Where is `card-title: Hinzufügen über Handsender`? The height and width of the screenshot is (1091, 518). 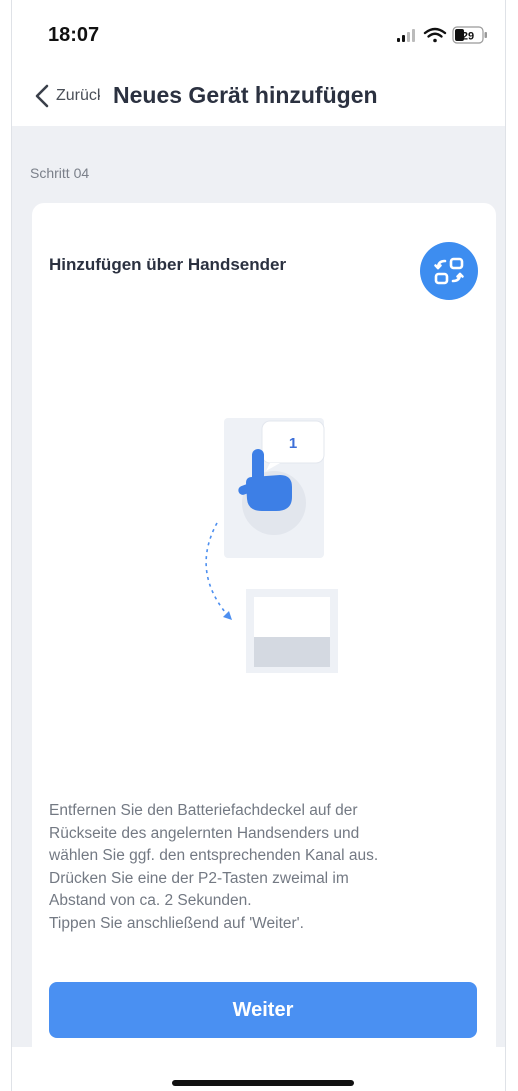 card-title: Hinzufügen über Handsender is located at coordinates (168, 264).